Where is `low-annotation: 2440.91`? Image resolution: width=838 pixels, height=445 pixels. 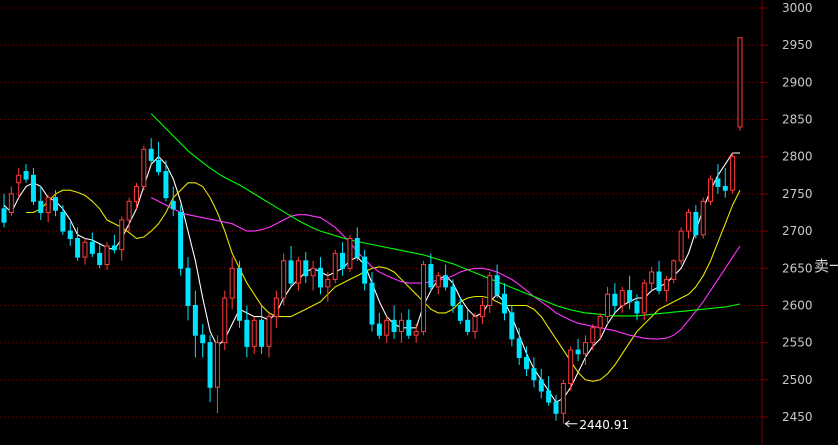 low-annotation: 2440.91 is located at coordinates (596, 425).